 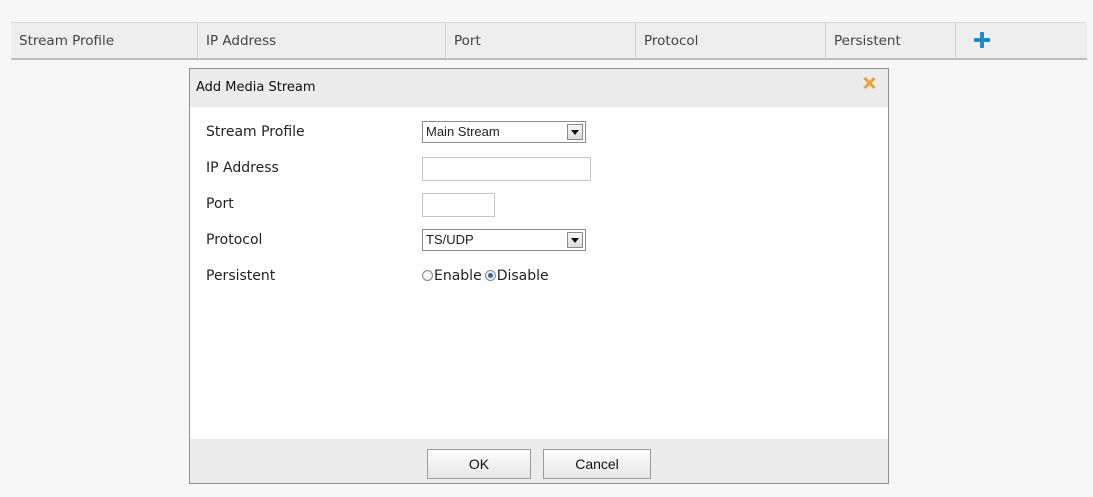 I want to click on persistent-row: Persistent Enable Disable, so click(x=536, y=276).